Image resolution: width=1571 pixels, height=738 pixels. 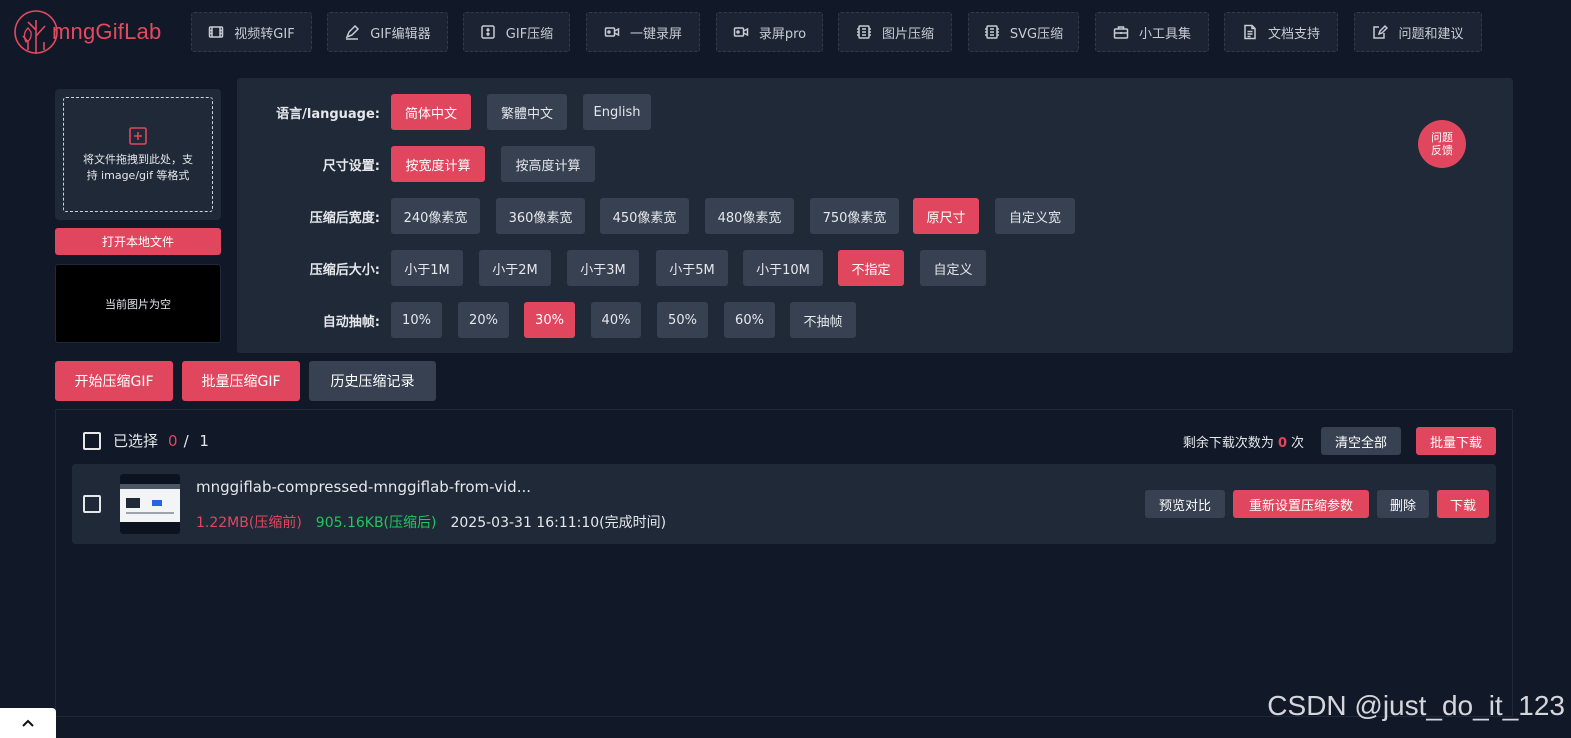 I want to click on download-button: 下载, so click(x=1463, y=504).